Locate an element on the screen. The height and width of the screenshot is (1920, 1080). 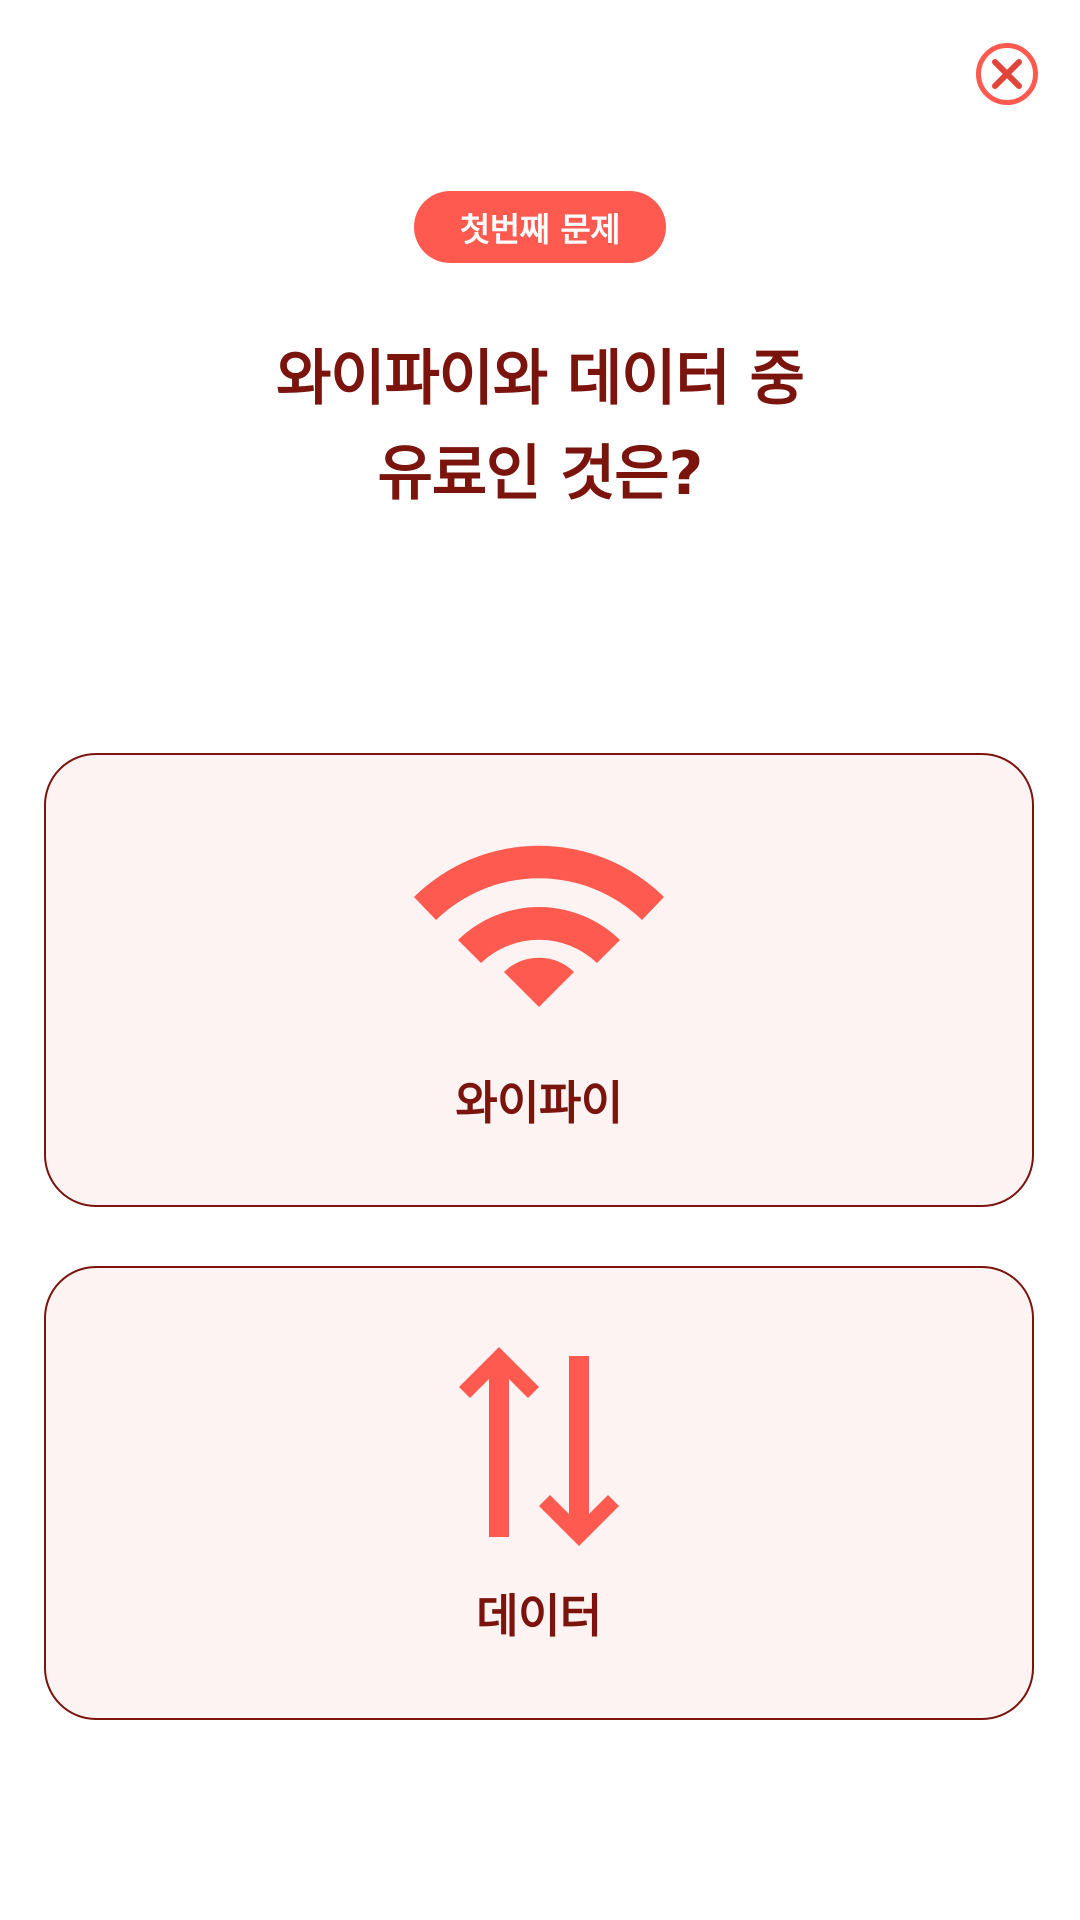
close-button is located at coordinates (1007, 74).